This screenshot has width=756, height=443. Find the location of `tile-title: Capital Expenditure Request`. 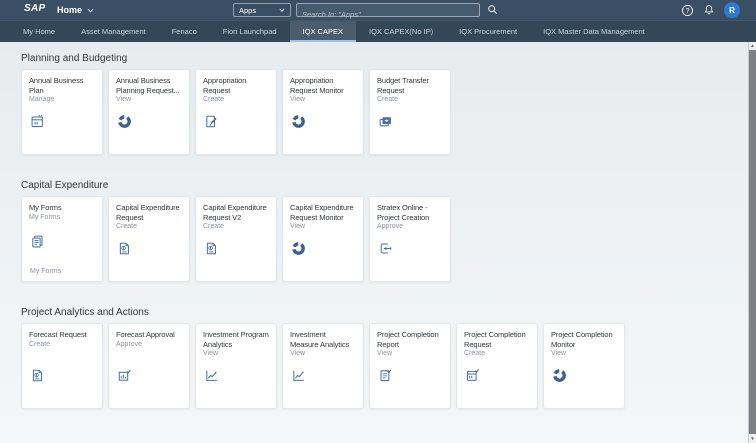

tile-title: Capital Expenditure Request is located at coordinates (148, 212).